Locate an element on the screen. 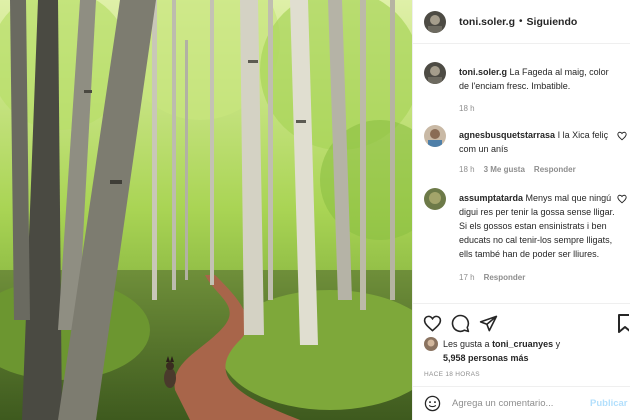  likes-prefix: Les gusta a is located at coordinates (466, 344).